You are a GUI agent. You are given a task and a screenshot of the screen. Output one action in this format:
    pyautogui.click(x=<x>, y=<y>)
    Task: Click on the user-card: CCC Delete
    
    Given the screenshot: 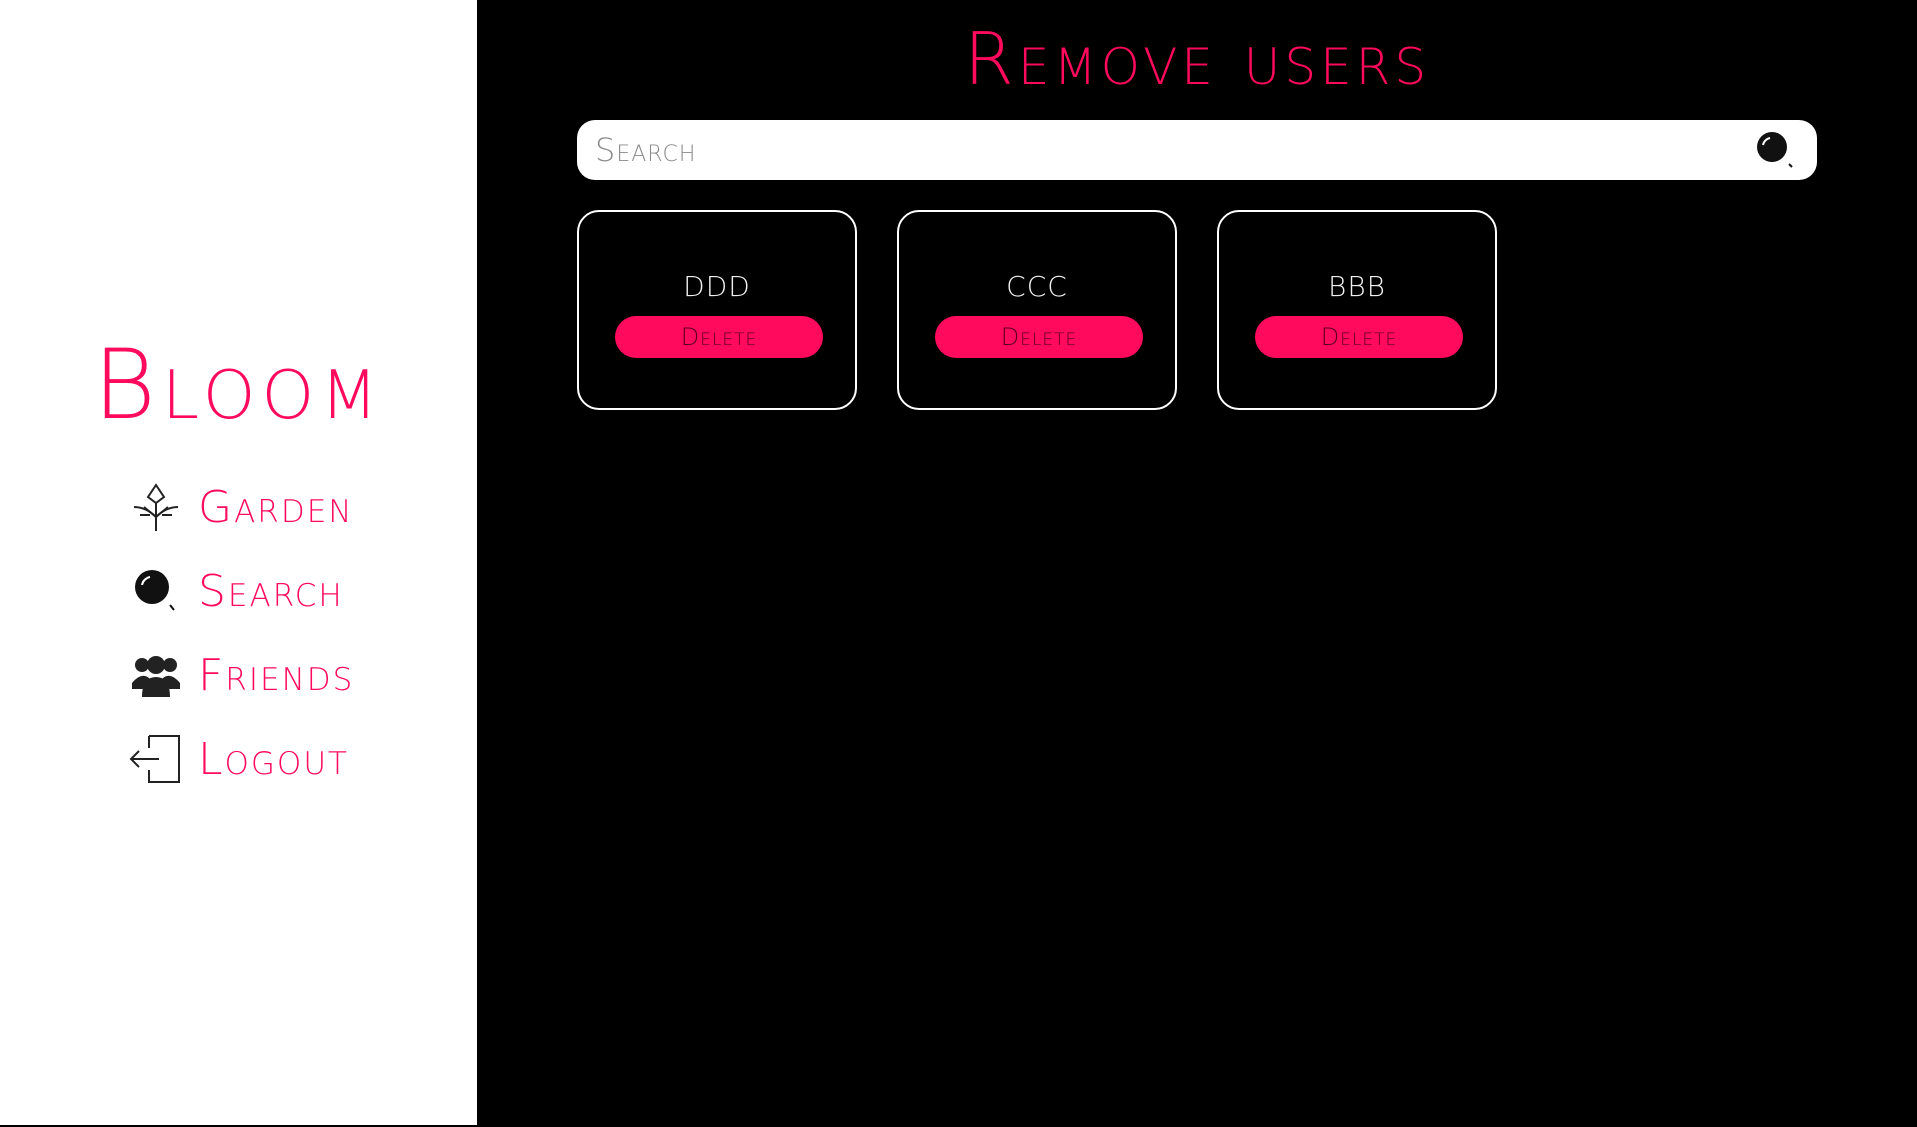 What is the action you would take?
    pyautogui.click(x=1037, y=310)
    